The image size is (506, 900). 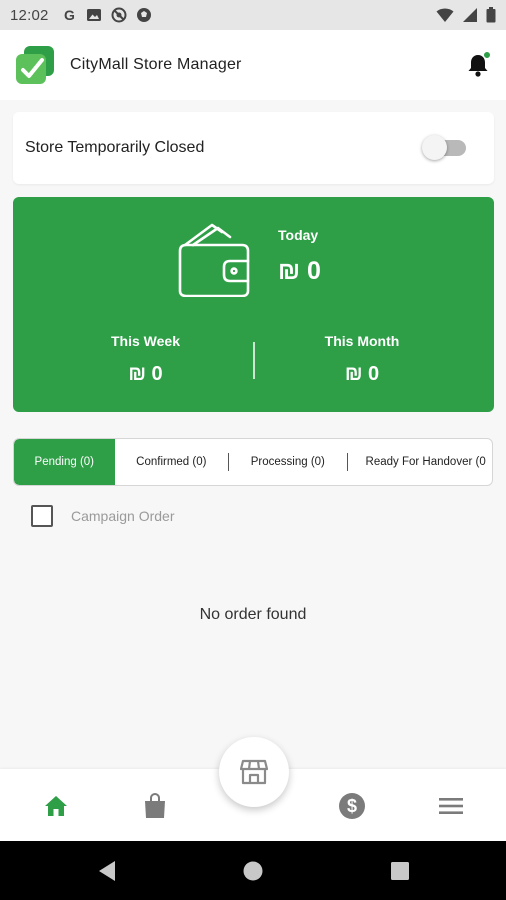 I want to click on system-navigation-bar, so click(x=253, y=870).